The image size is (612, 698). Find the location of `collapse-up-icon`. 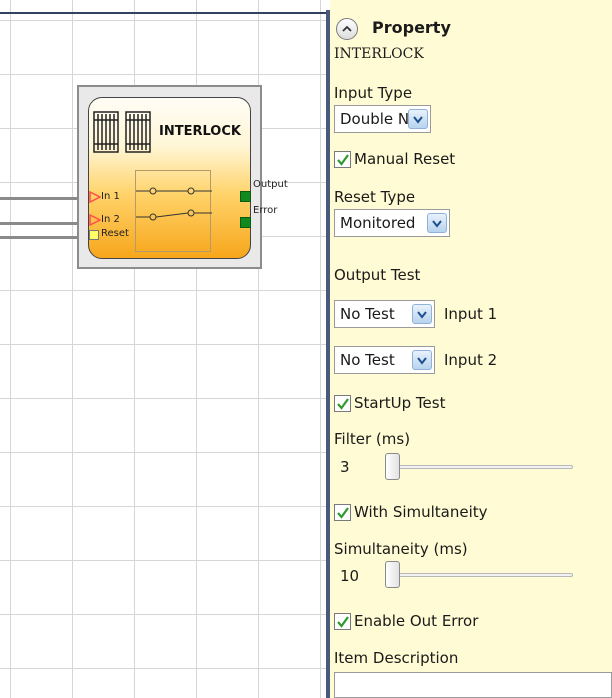

collapse-up-icon is located at coordinates (347, 28).